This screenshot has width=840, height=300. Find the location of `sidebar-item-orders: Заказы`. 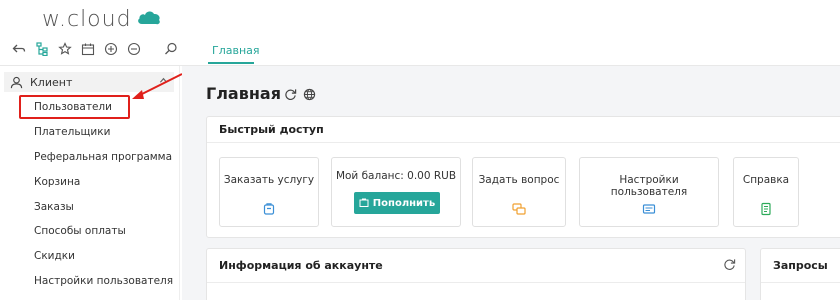

sidebar-item-orders: Заказы is located at coordinates (54, 207).